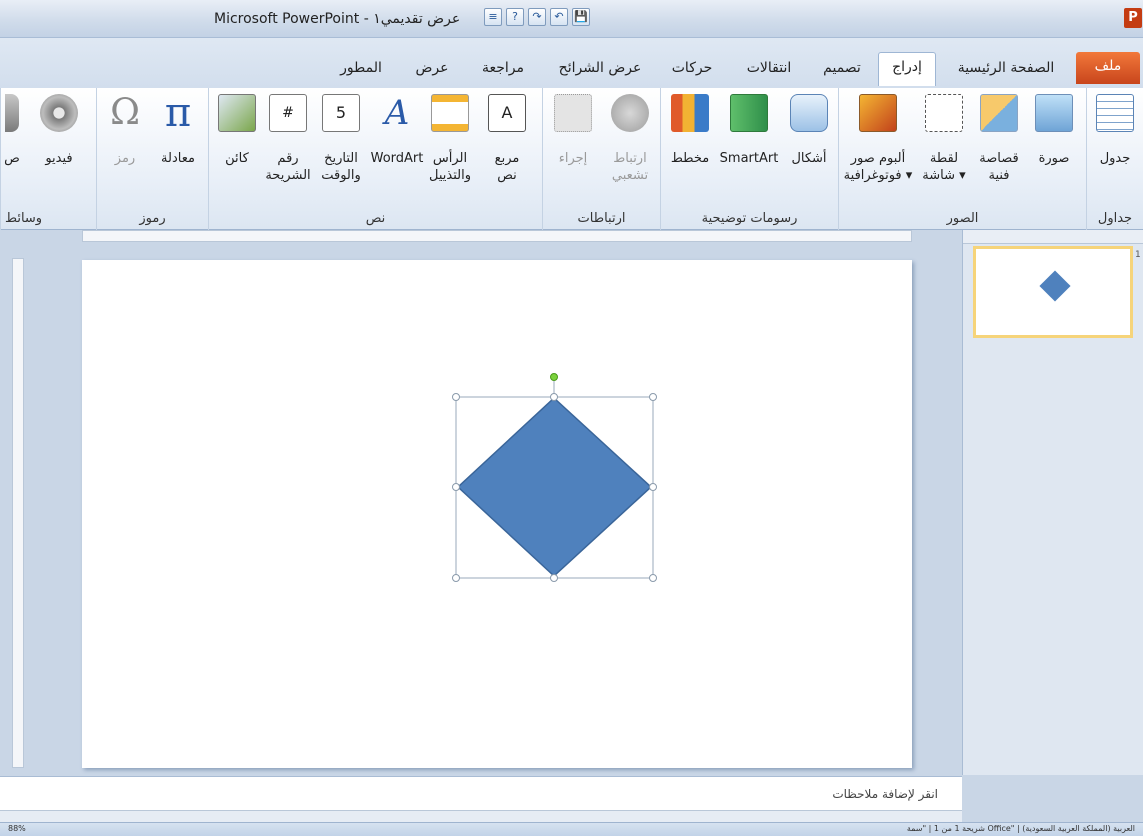 This screenshot has height=836, width=1143. What do you see at coordinates (341, 139) in the screenshot?
I see `date-time-button: 5 التاريخ والوقت` at bounding box center [341, 139].